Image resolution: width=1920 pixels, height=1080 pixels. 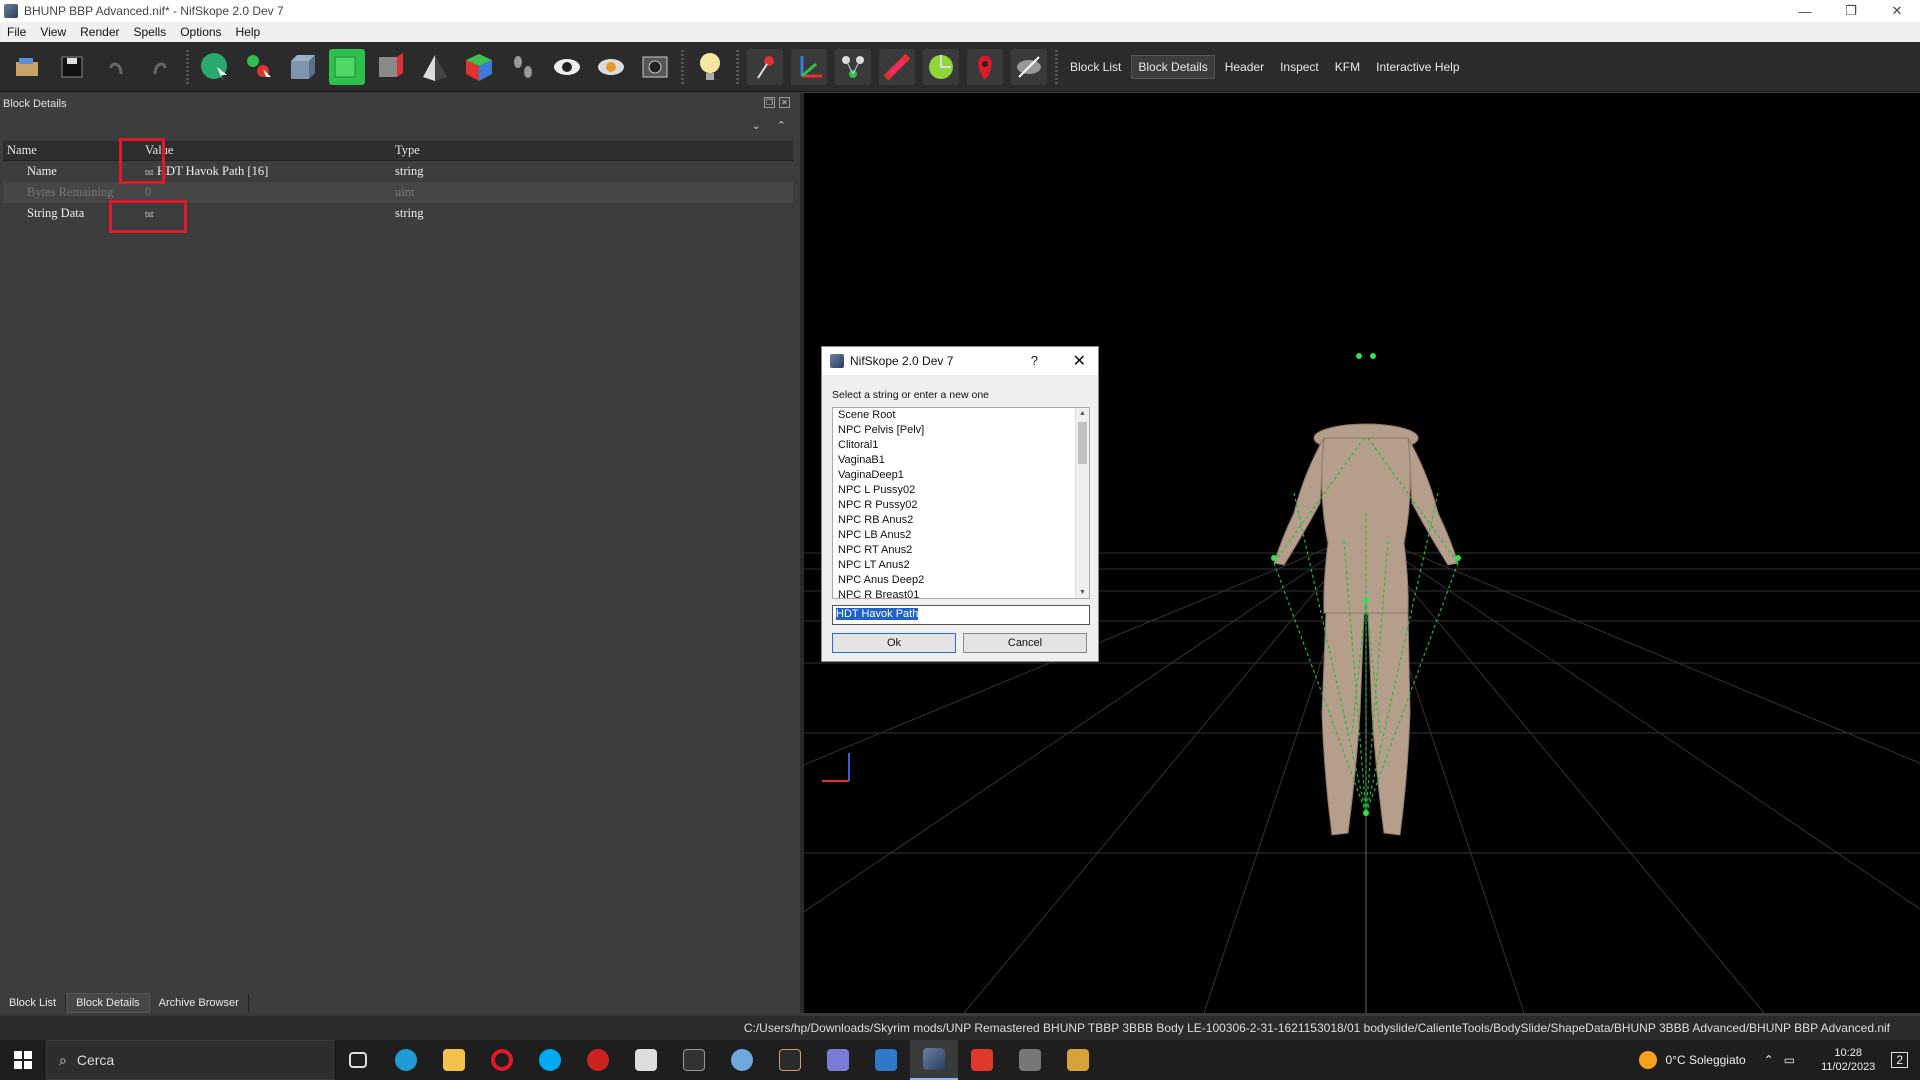 I want to click on network-icon: ▭, so click(x=1789, y=1060).